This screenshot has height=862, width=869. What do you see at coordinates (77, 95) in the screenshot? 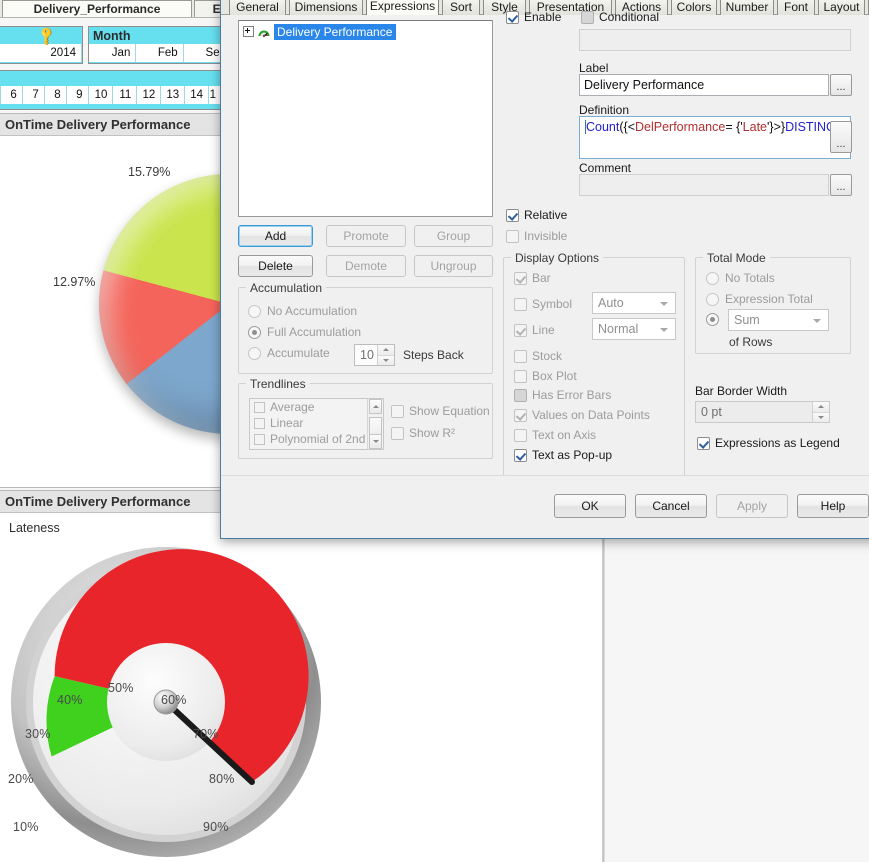
I see `listbox-cell-day: 9` at bounding box center [77, 95].